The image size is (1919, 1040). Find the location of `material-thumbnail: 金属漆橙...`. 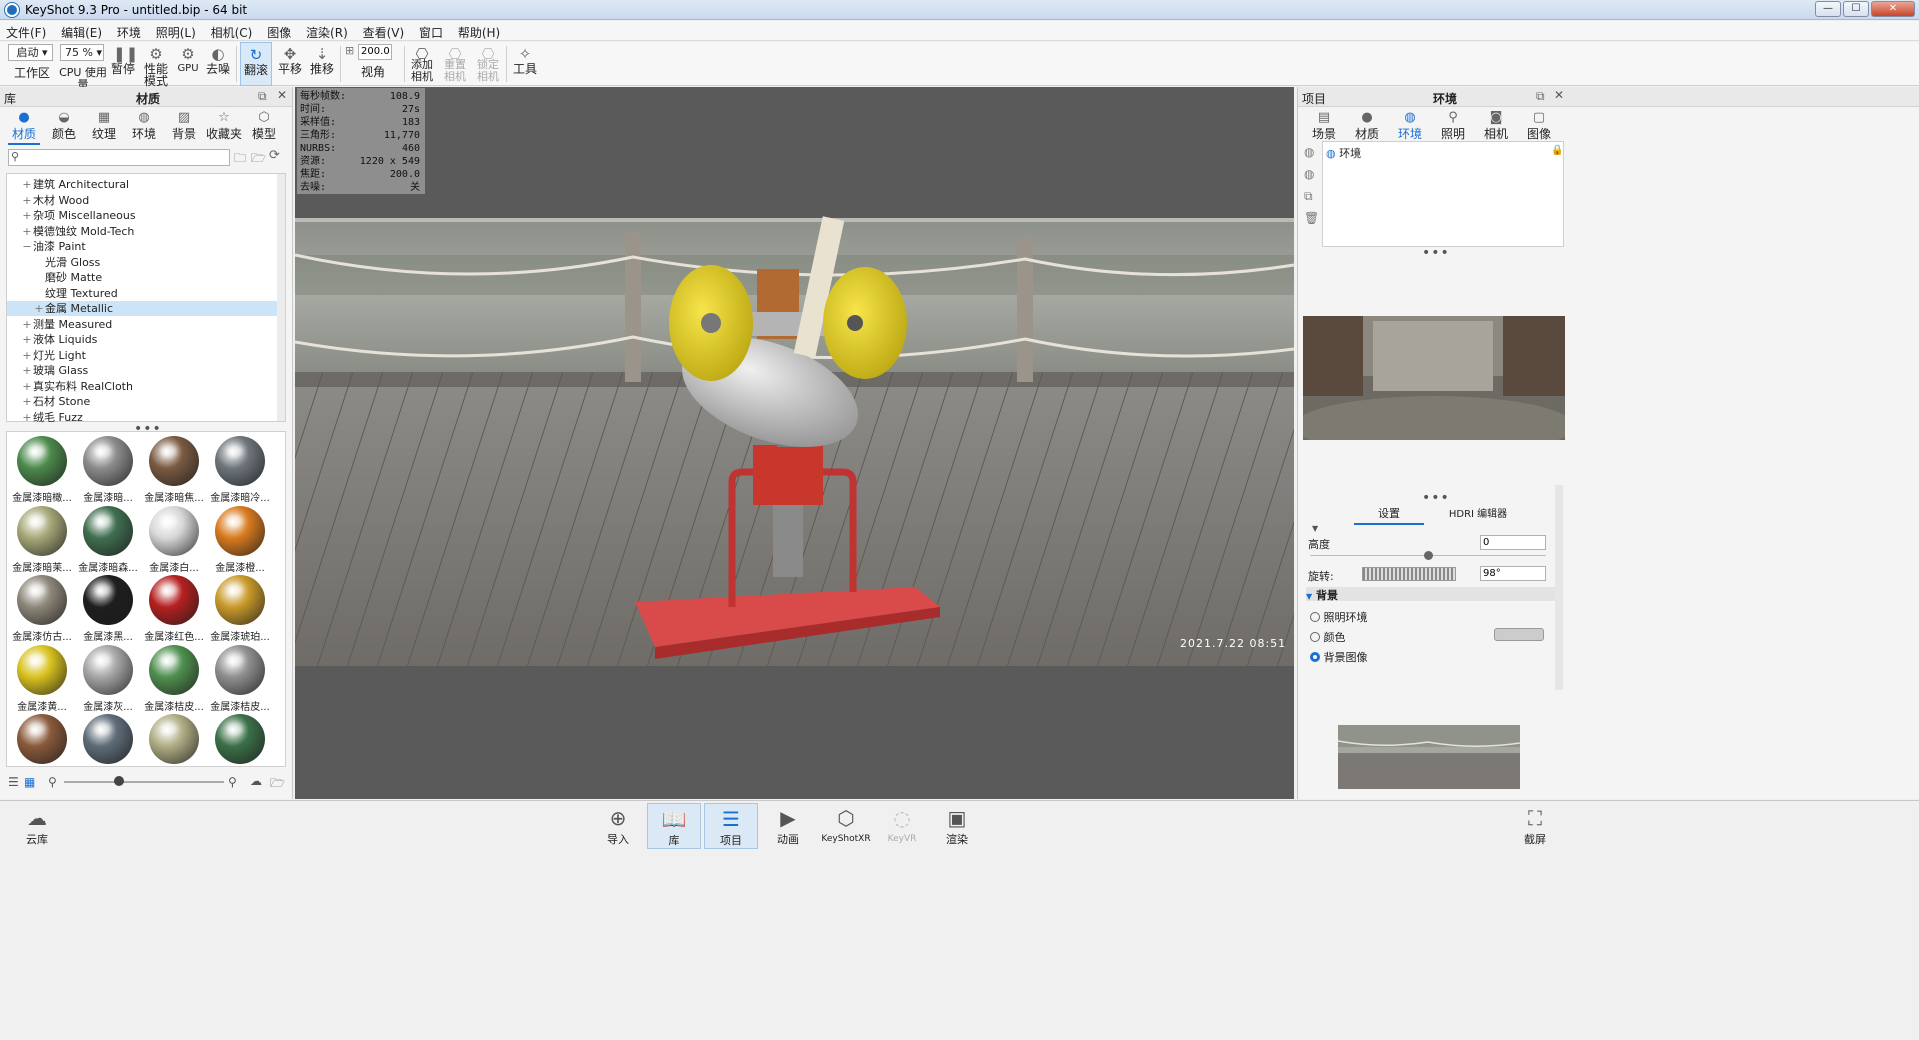

material-thumbnail: 金属漆橙... is located at coordinates (240, 539).